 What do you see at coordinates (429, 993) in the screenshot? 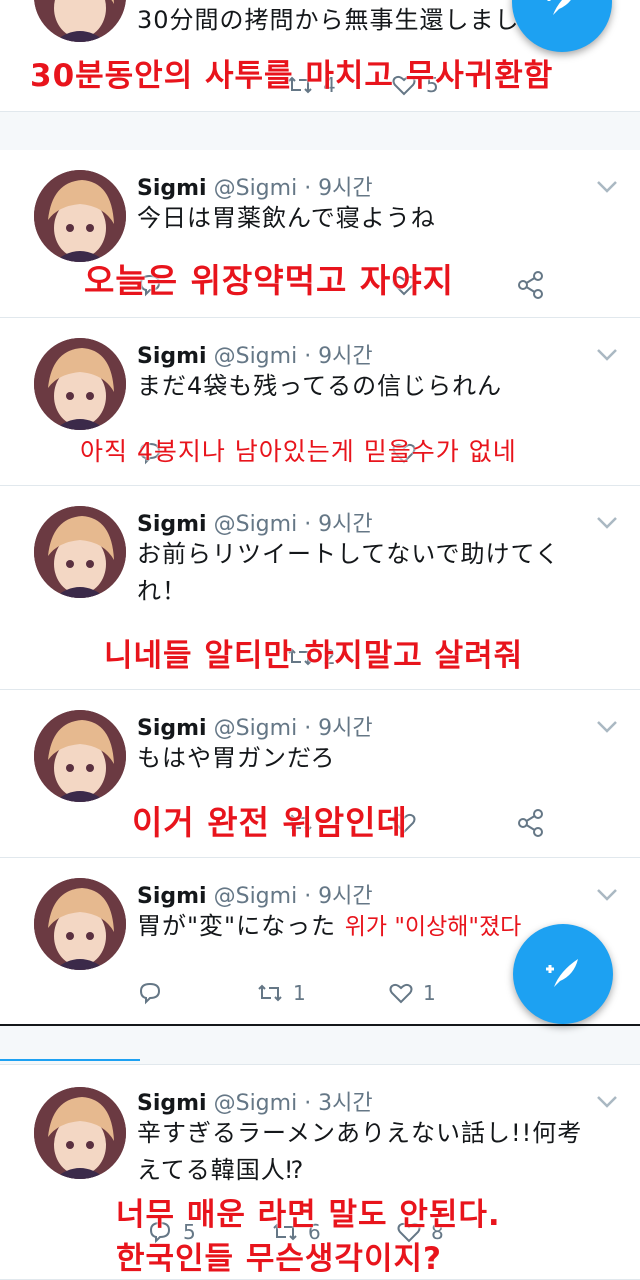
I see `like-count: 1` at bounding box center [429, 993].